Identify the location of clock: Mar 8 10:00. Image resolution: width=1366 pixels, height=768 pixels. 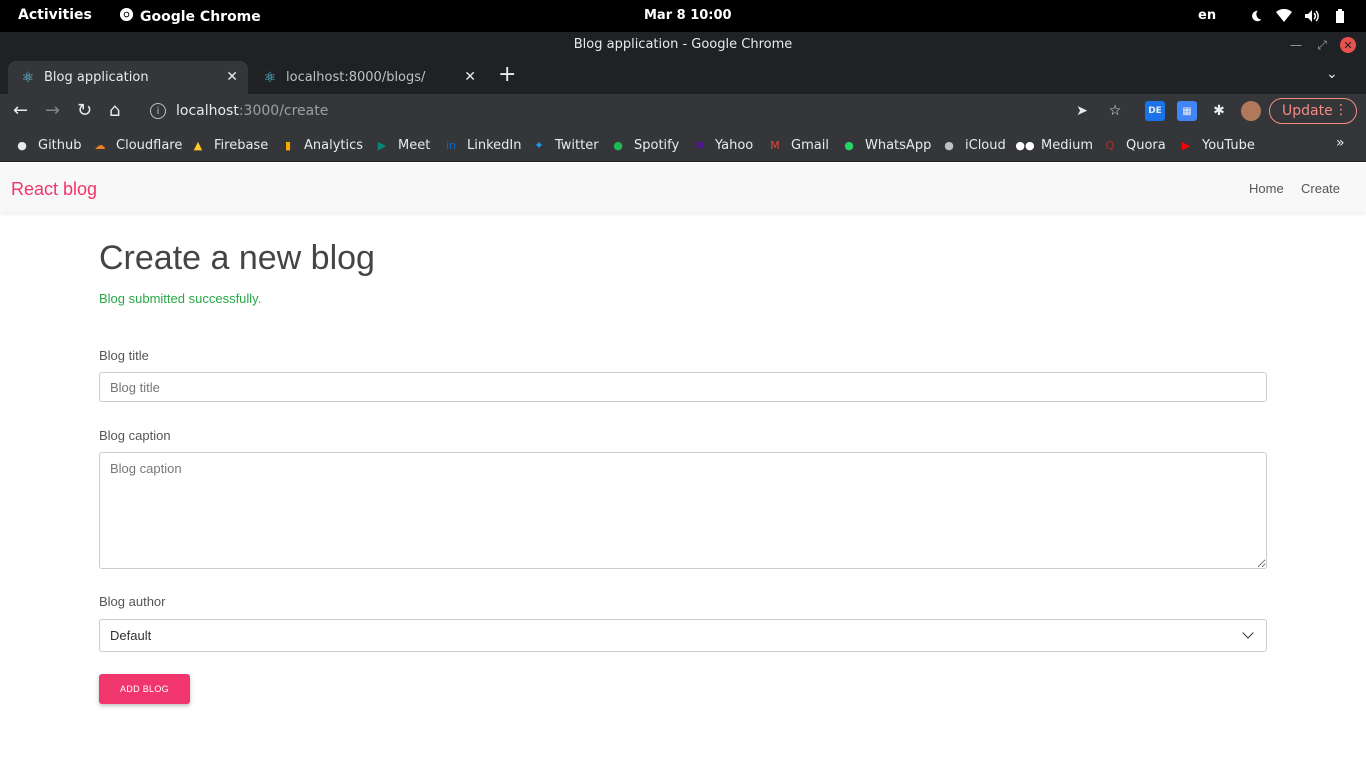
(688, 15).